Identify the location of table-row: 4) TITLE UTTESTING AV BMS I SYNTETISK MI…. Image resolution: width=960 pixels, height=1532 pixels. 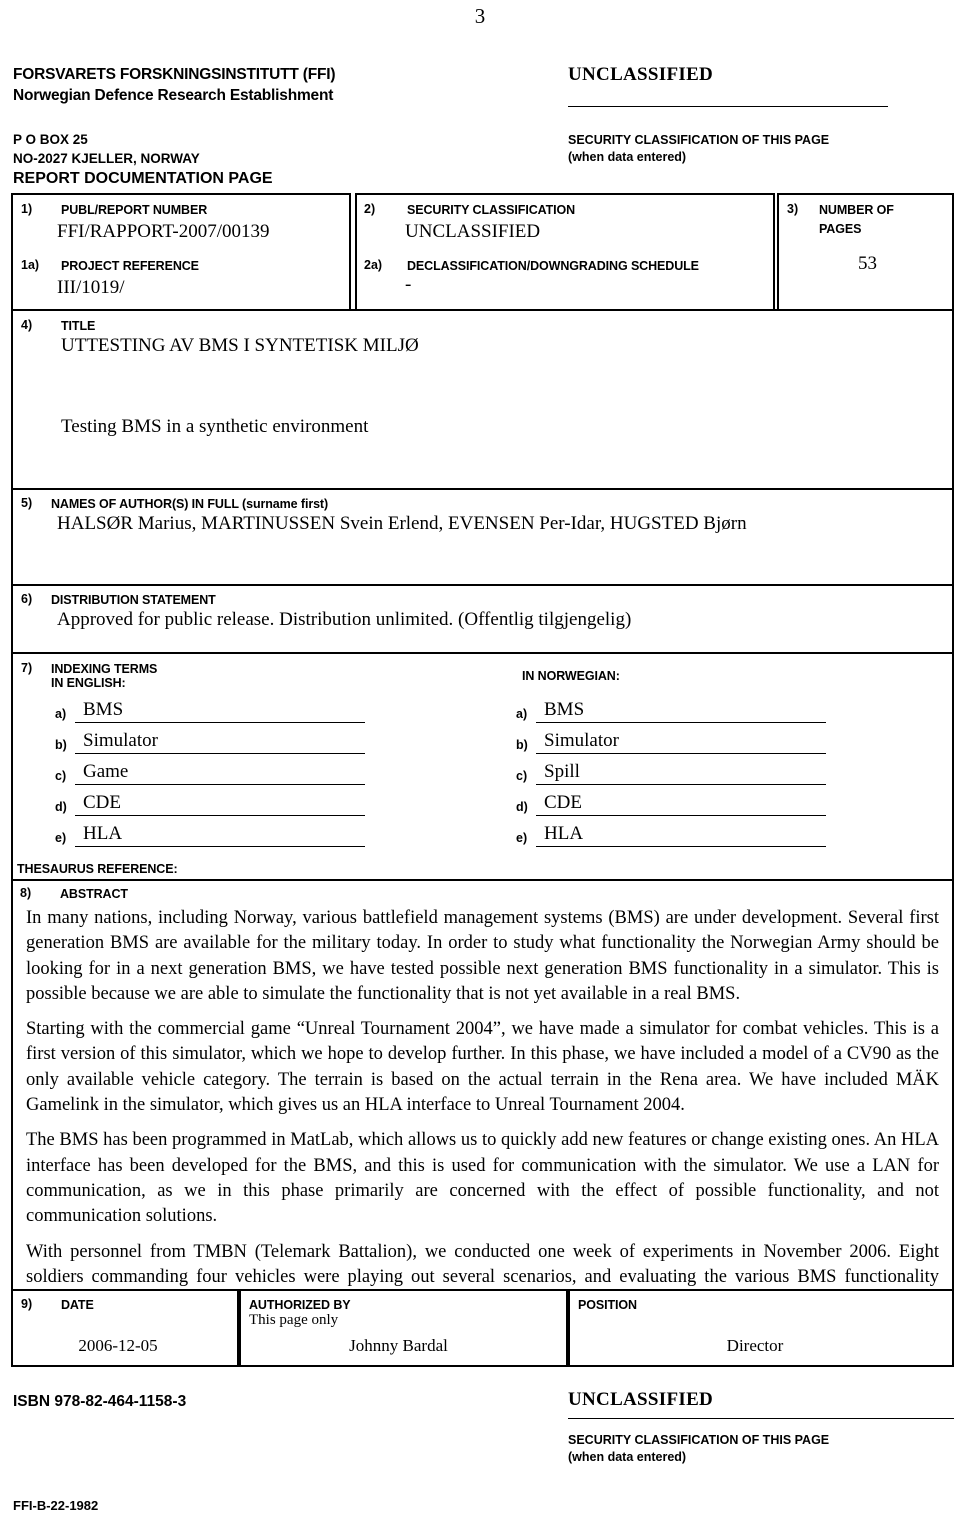
(482, 399).